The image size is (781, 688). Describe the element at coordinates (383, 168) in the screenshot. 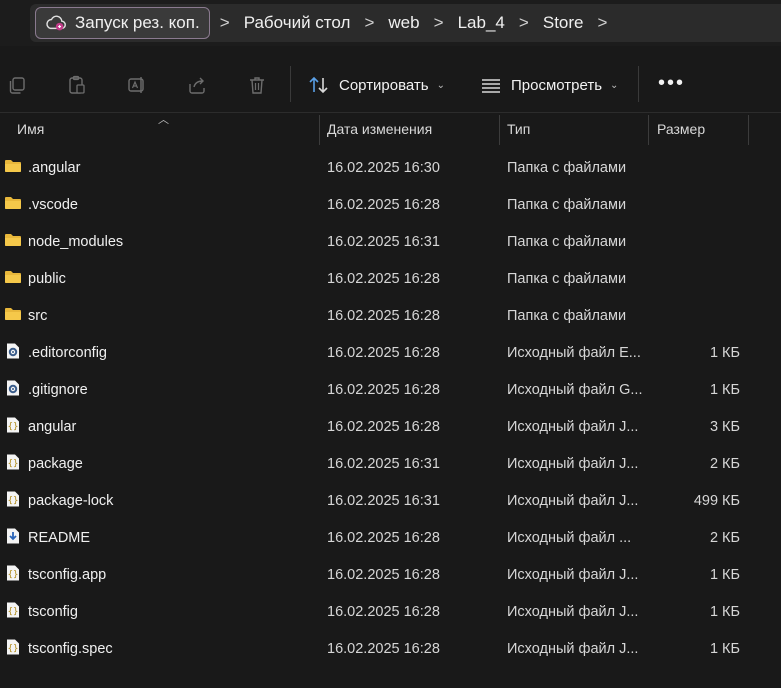

I see `file-date: 16.02.2025 16:30` at that location.